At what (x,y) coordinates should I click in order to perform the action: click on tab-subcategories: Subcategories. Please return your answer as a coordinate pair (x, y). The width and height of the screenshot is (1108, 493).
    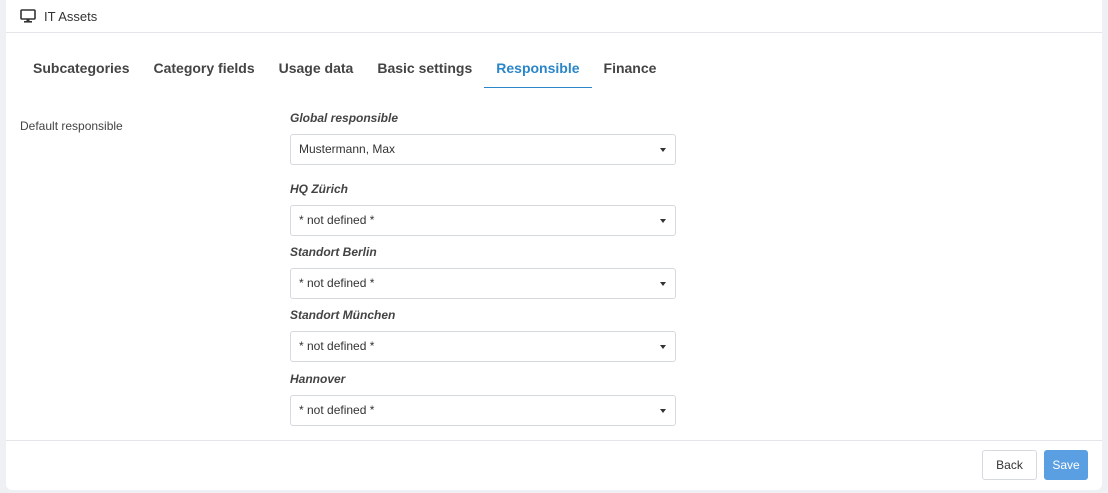
    Looking at the image, I should click on (81, 69).